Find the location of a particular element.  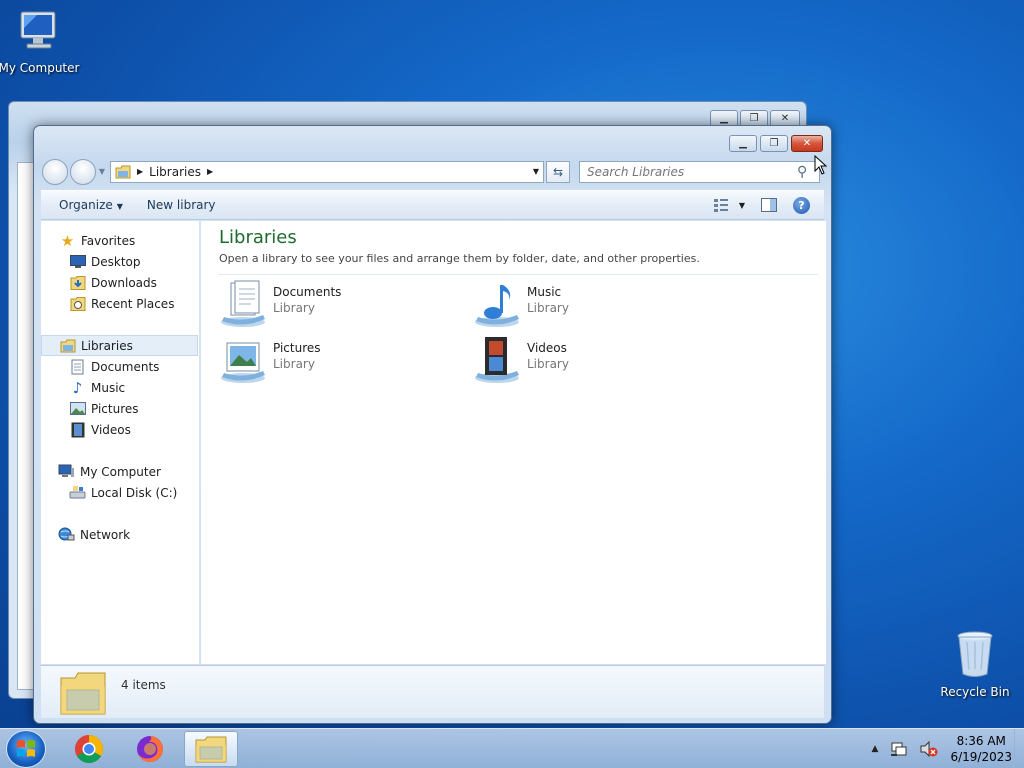

recent-places-icon is located at coordinates (77, 303).